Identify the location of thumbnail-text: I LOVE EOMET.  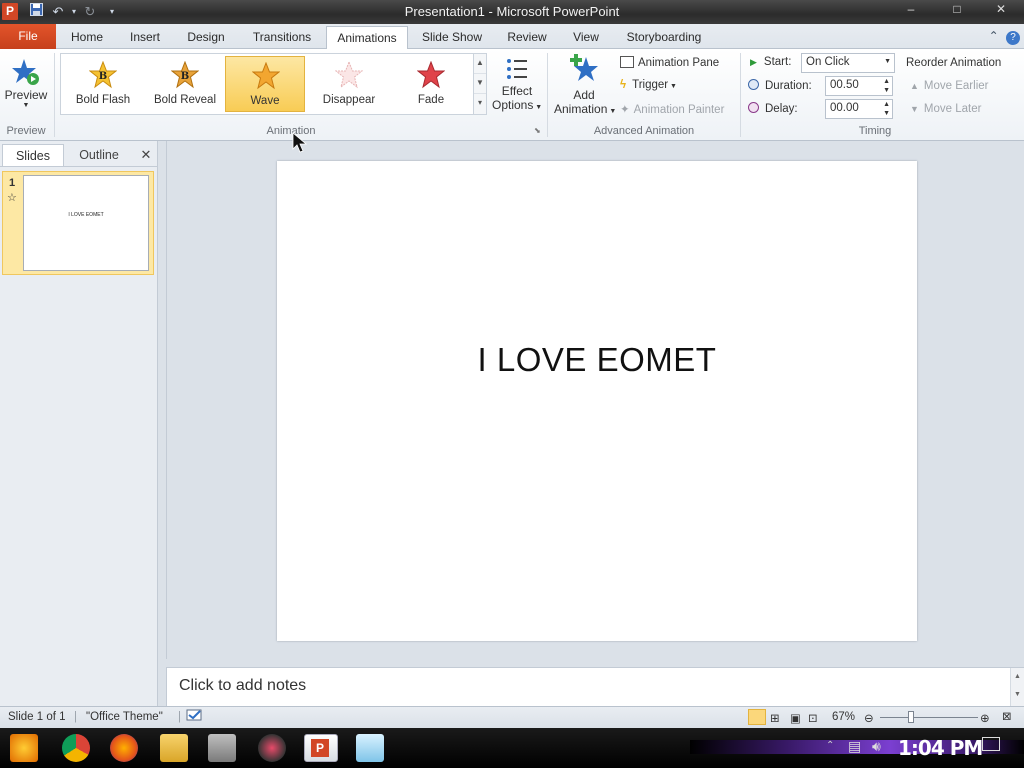
(86, 215).